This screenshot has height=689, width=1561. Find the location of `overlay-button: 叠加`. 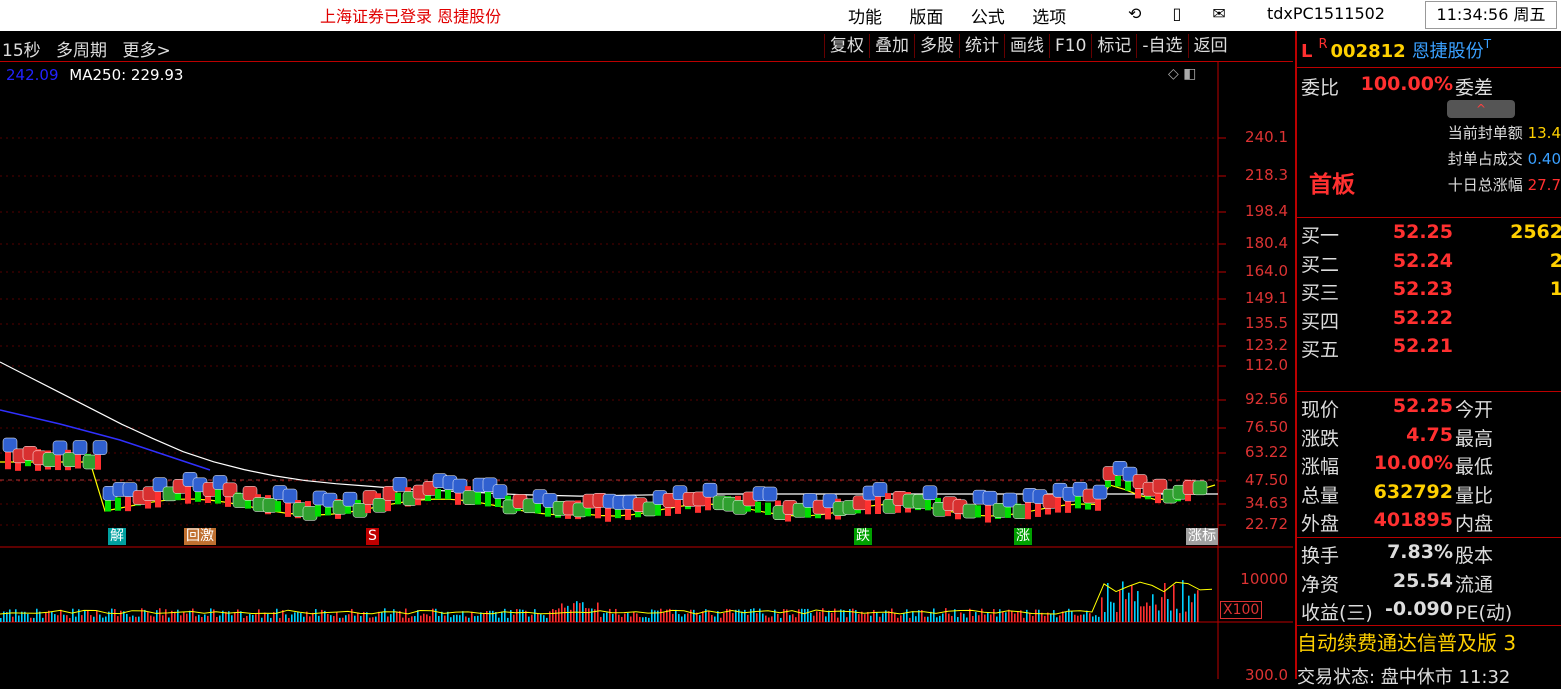

overlay-button: 叠加 is located at coordinates (891, 46).